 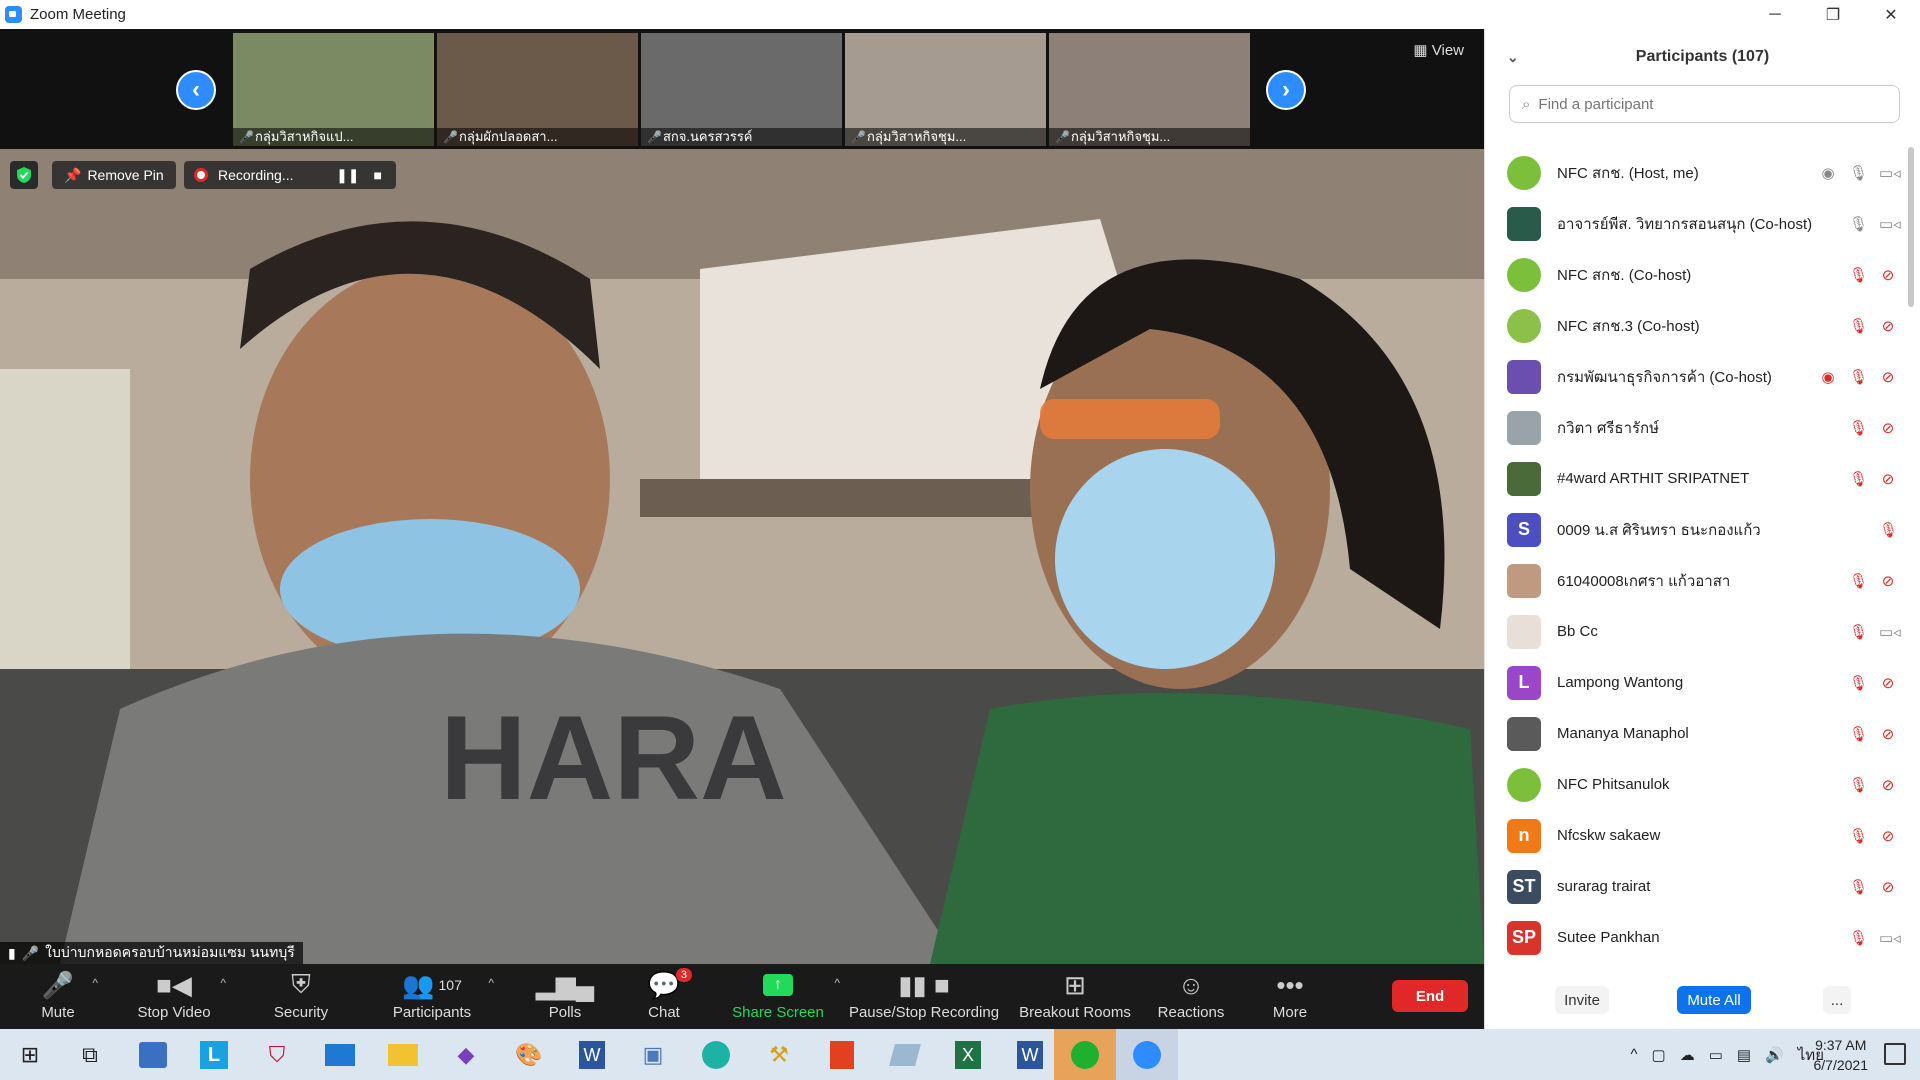 I want to click on paint-icon: 🎨, so click(x=529, y=1055).